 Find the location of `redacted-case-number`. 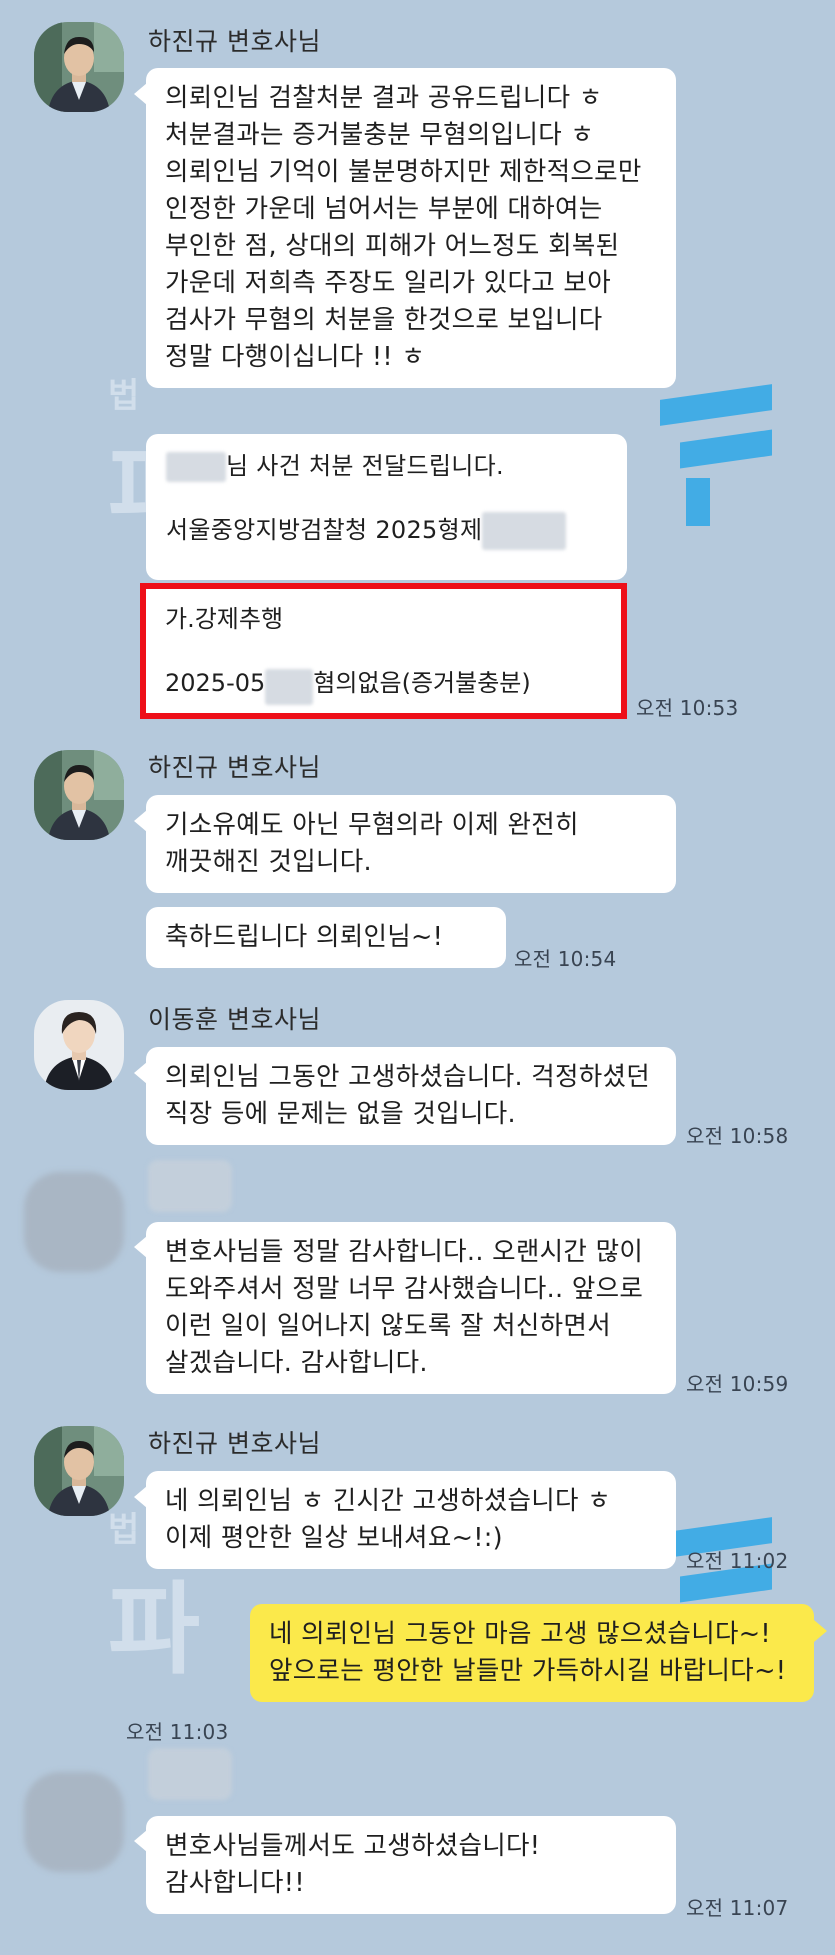

redacted-case-number is located at coordinates (524, 531).